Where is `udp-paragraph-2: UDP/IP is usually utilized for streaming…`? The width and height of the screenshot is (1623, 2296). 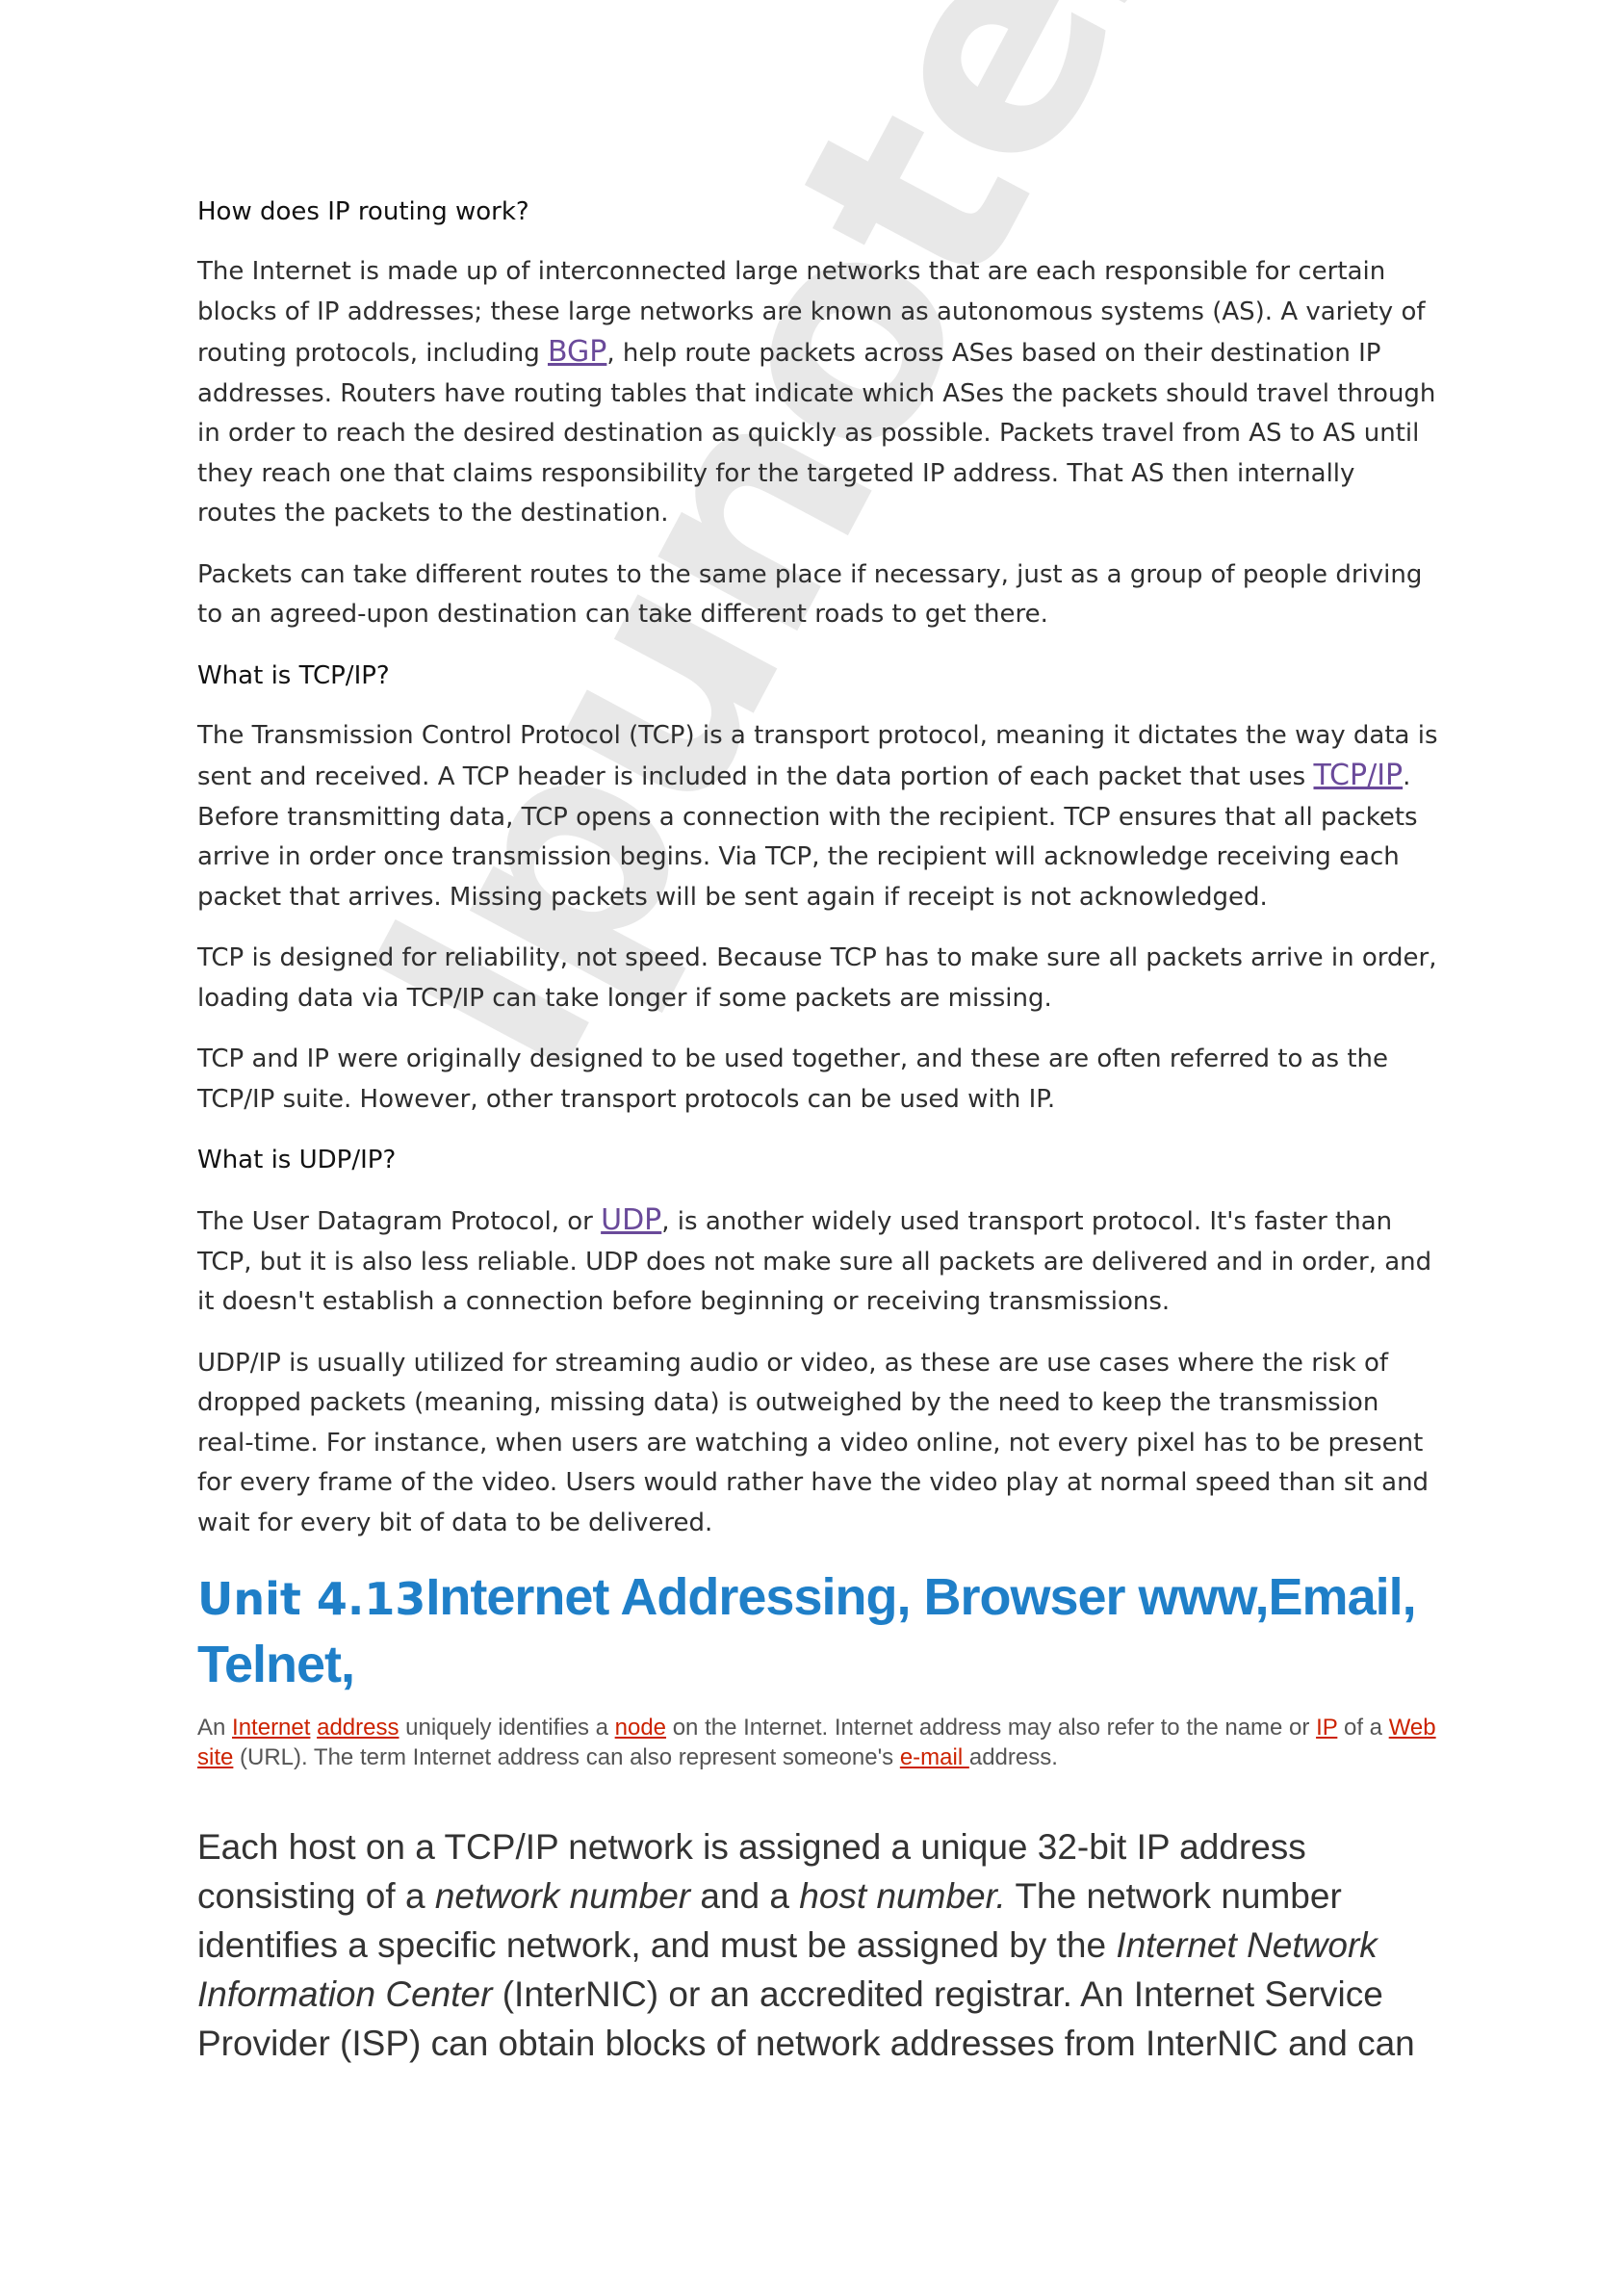
udp-paragraph-2: UDP/IP is usually utilized for streaming… is located at coordinates (813, 1442).